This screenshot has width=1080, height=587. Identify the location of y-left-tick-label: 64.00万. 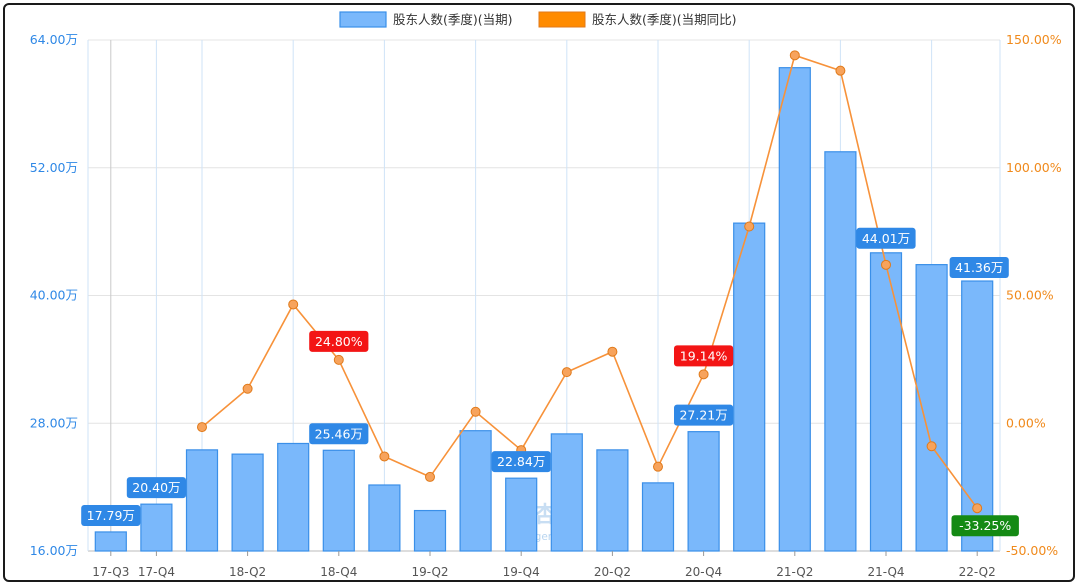
(54, 39).